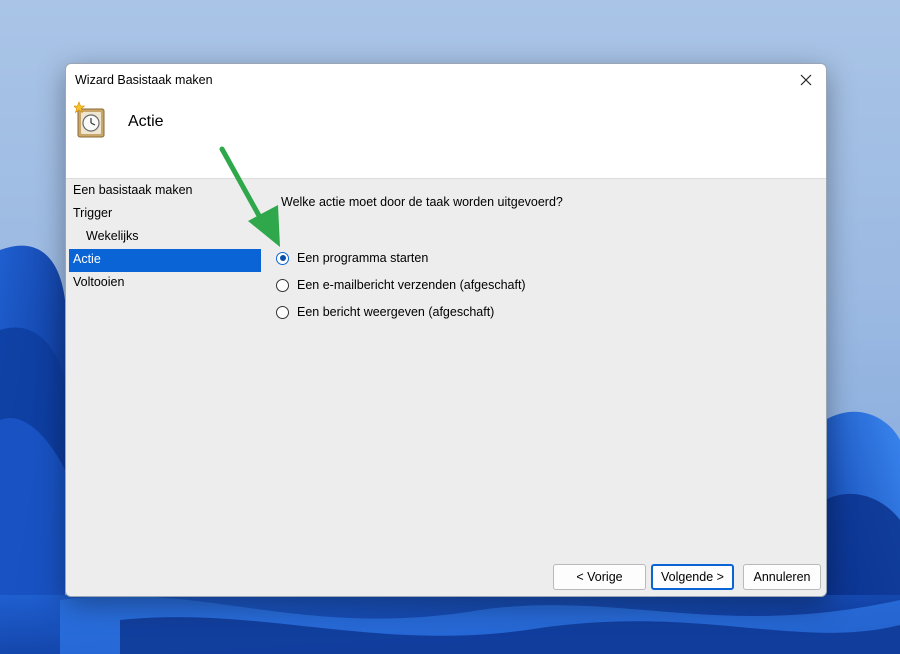 This screenshot has width=900, height=654. I want to click on option-start-program: Een programma starten, so click(352, 258).